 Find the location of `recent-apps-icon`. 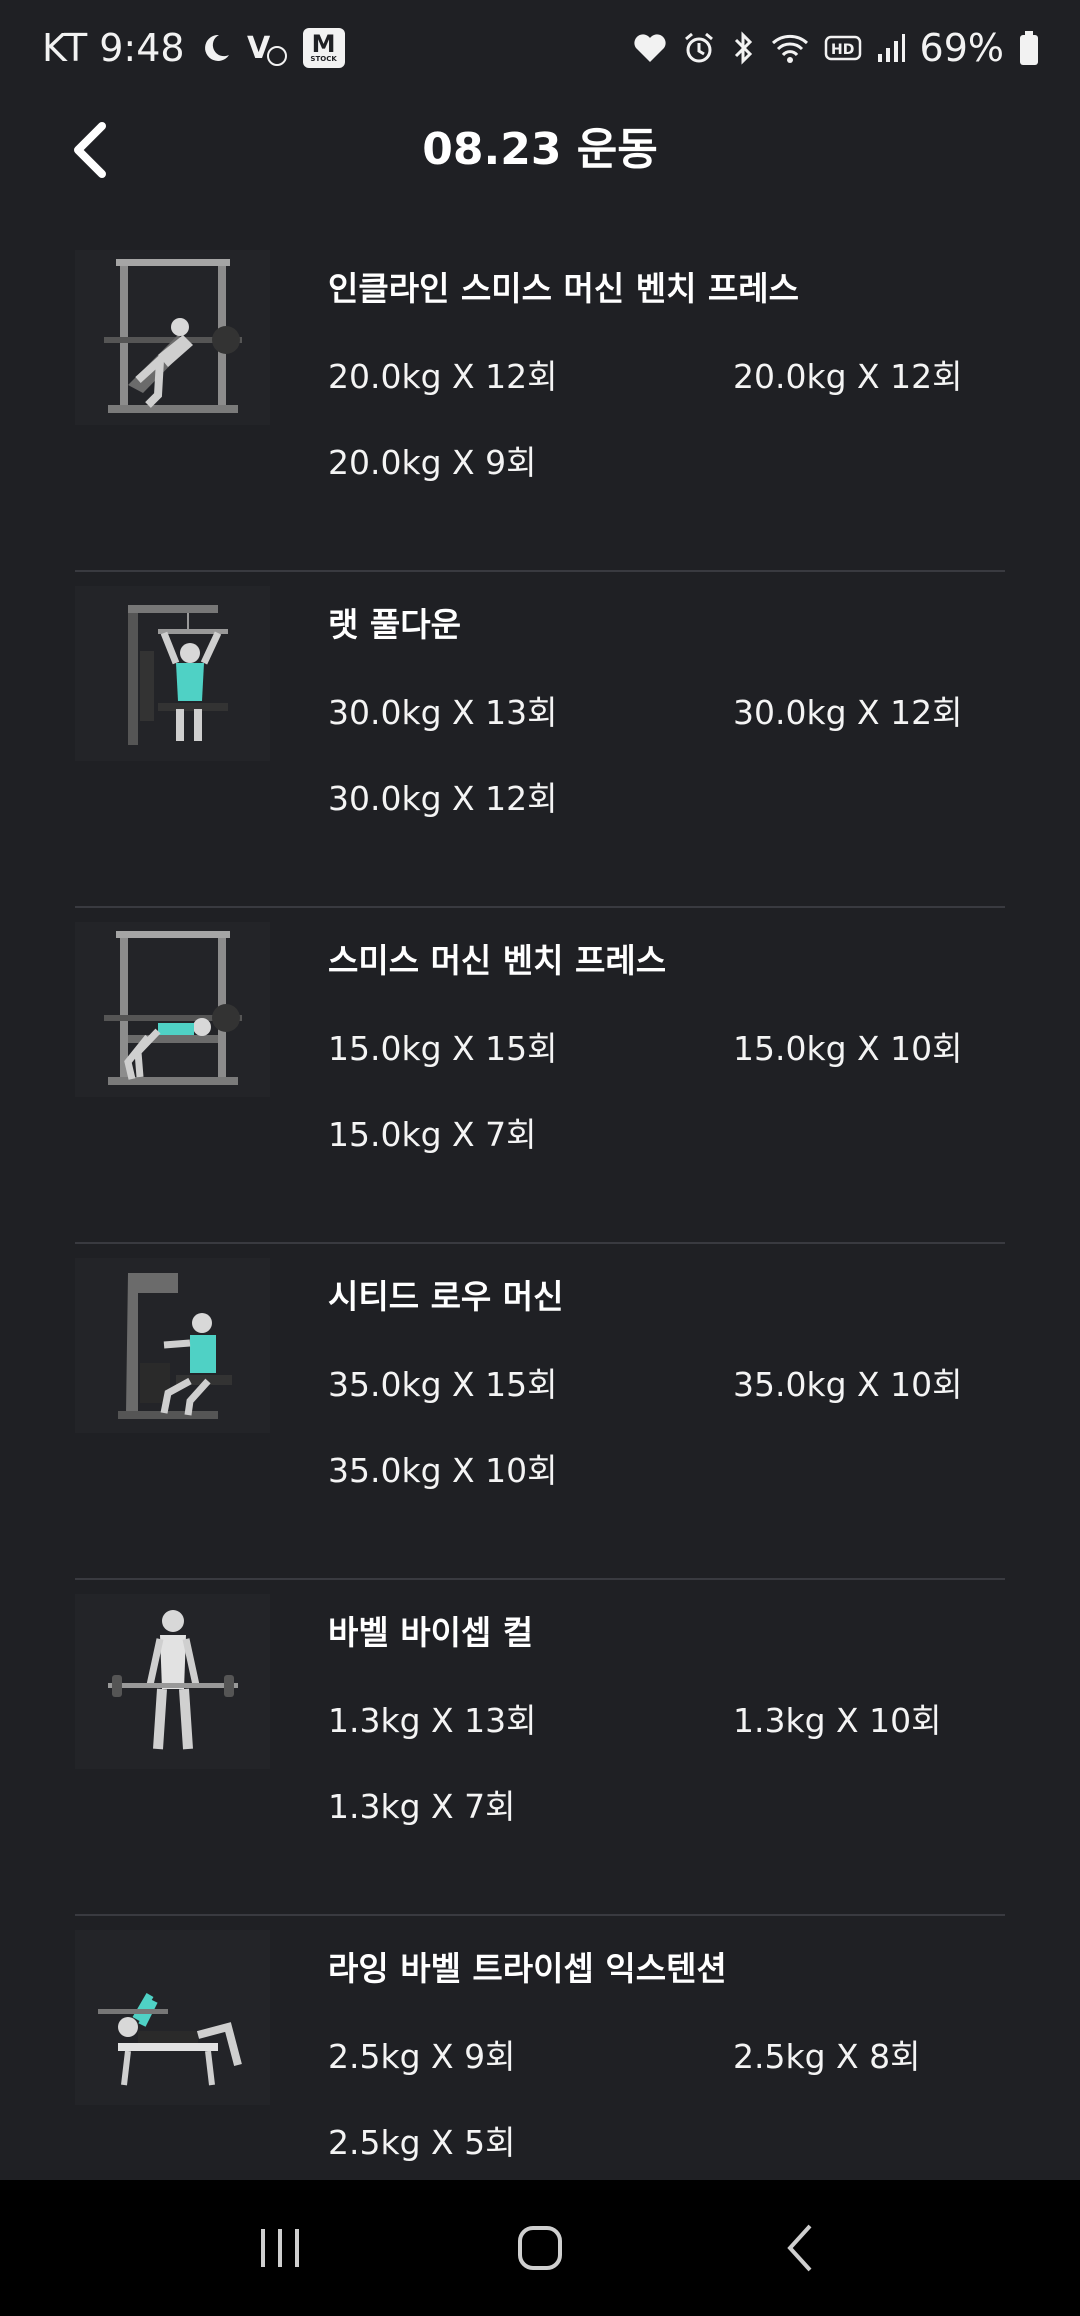

recent-apps-icon is located at coordinates (280, 2248).